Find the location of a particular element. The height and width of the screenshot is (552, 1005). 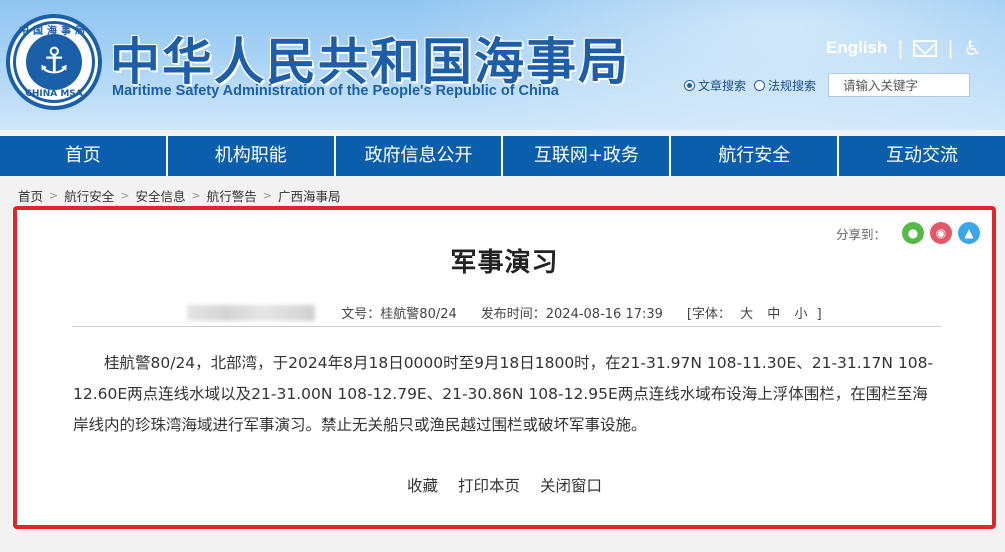

radio-unselected-icon is located at coordinates (760, 85).